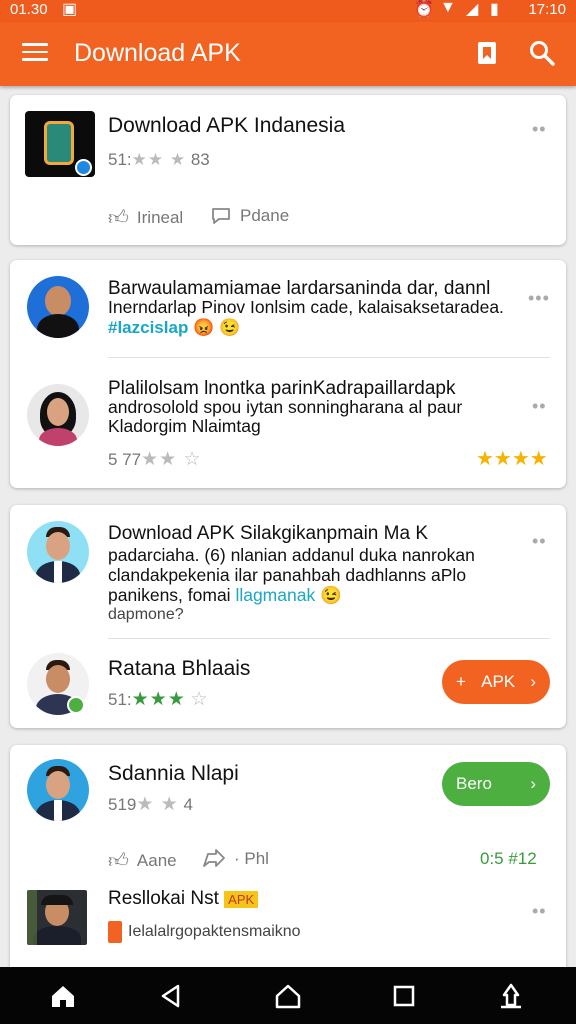  What do you see at coordinates (60, 144) in the screenshot?
I see `app-icon` at bounding box center [60, 144].